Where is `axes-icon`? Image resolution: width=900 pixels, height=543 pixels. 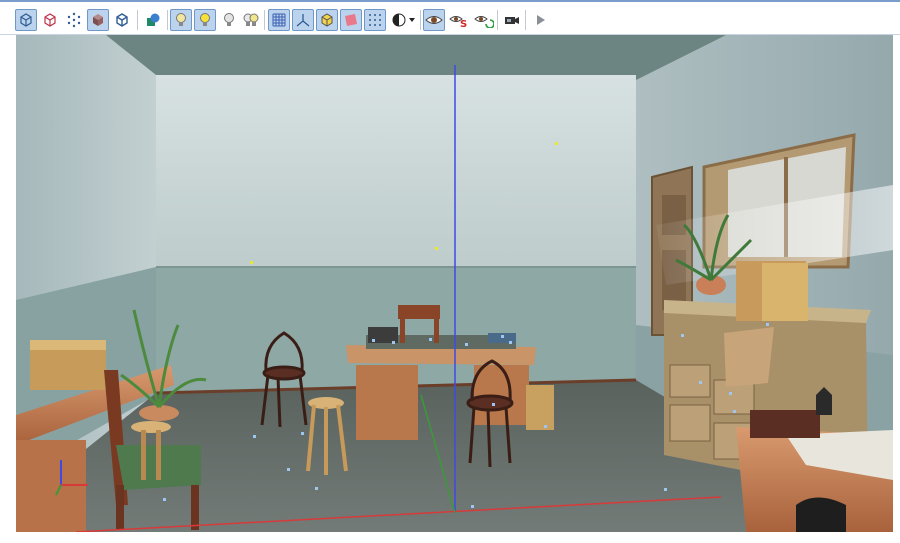 axes-icon is located at coordinates (303, 20).